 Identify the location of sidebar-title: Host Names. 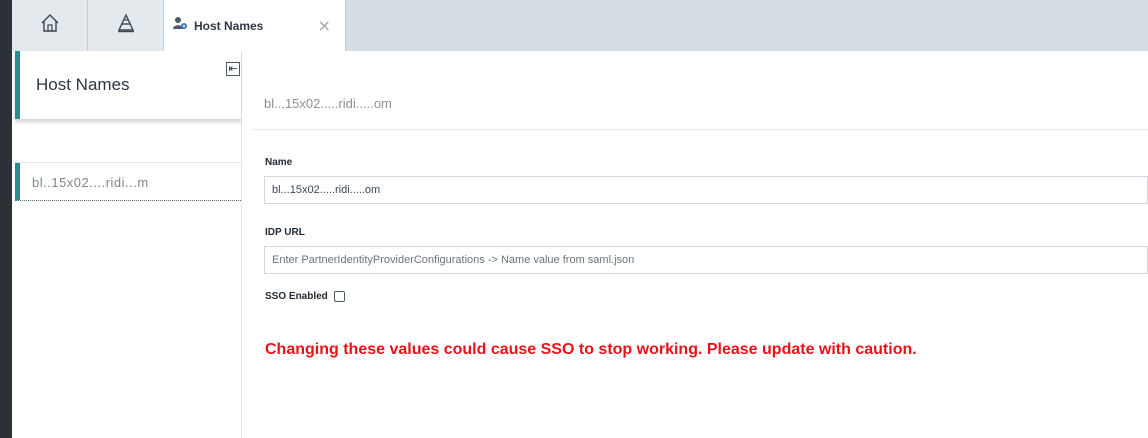
(83, 84).